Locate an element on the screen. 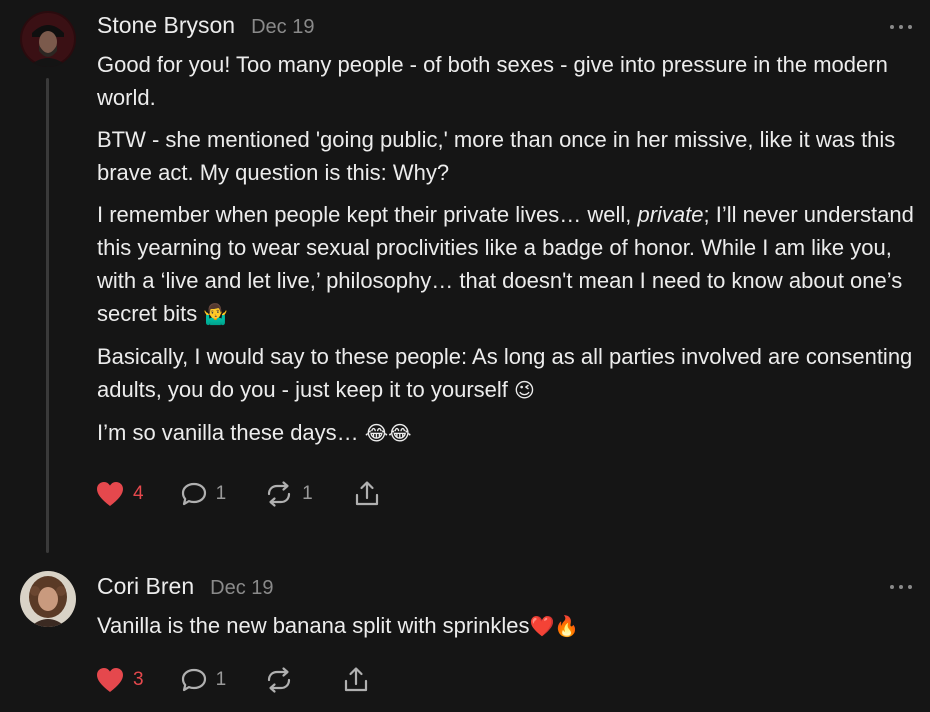 The height and width of the screenshot is (712, 930). thread-line is located at coordinates (47, 315).